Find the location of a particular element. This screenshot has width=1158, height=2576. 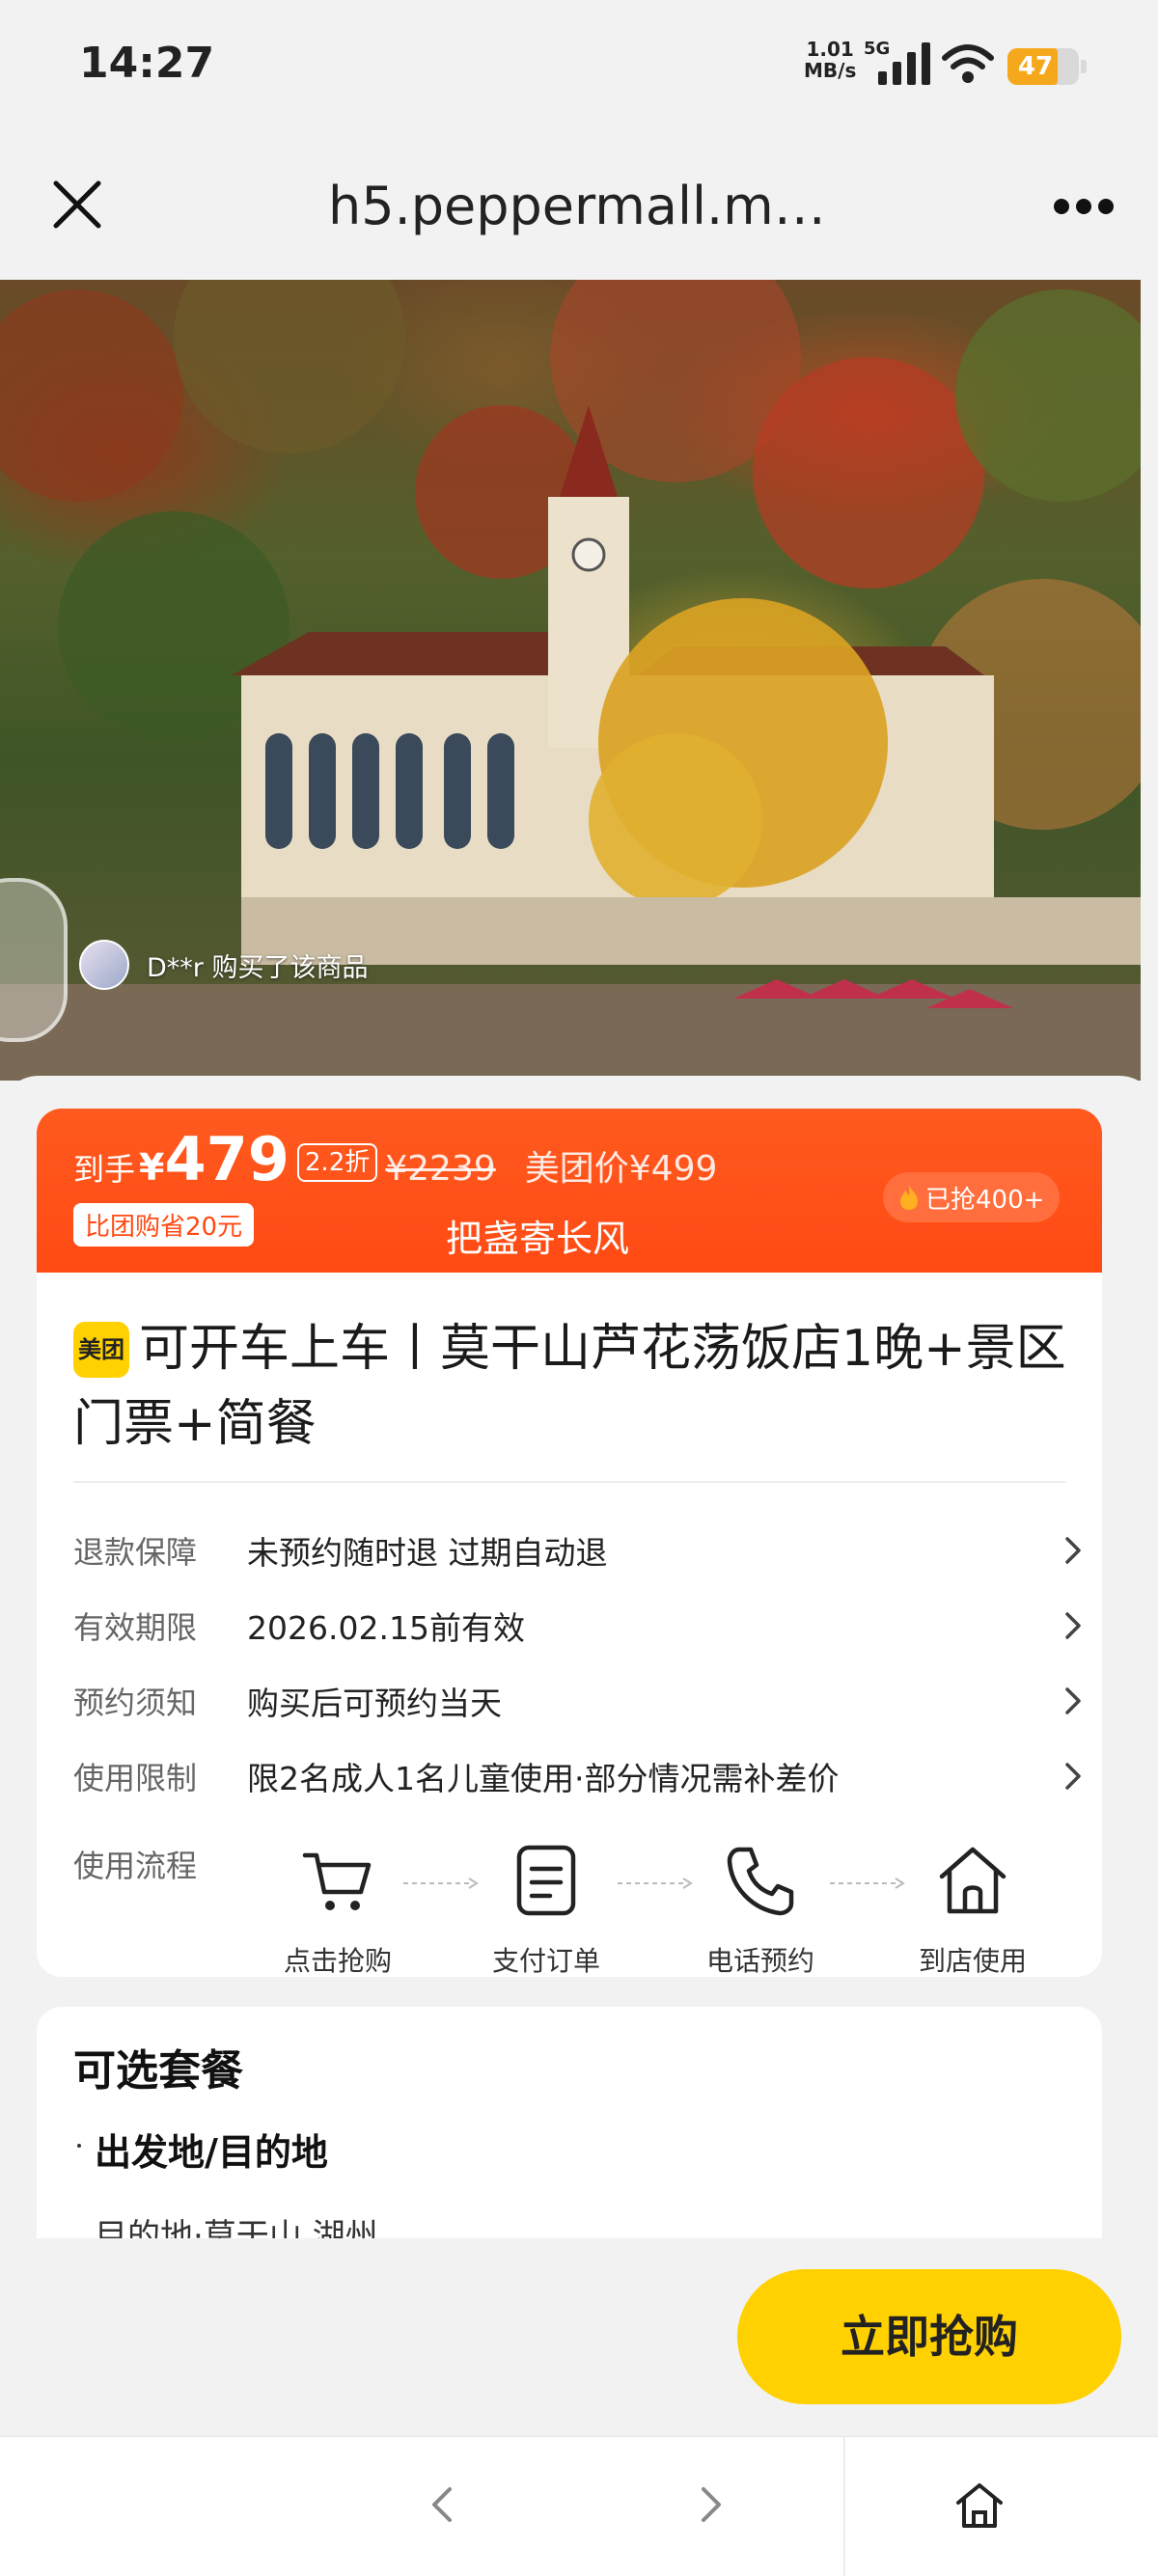

flow-step-label: 到店使用 is located at coordinates (972, 1961).